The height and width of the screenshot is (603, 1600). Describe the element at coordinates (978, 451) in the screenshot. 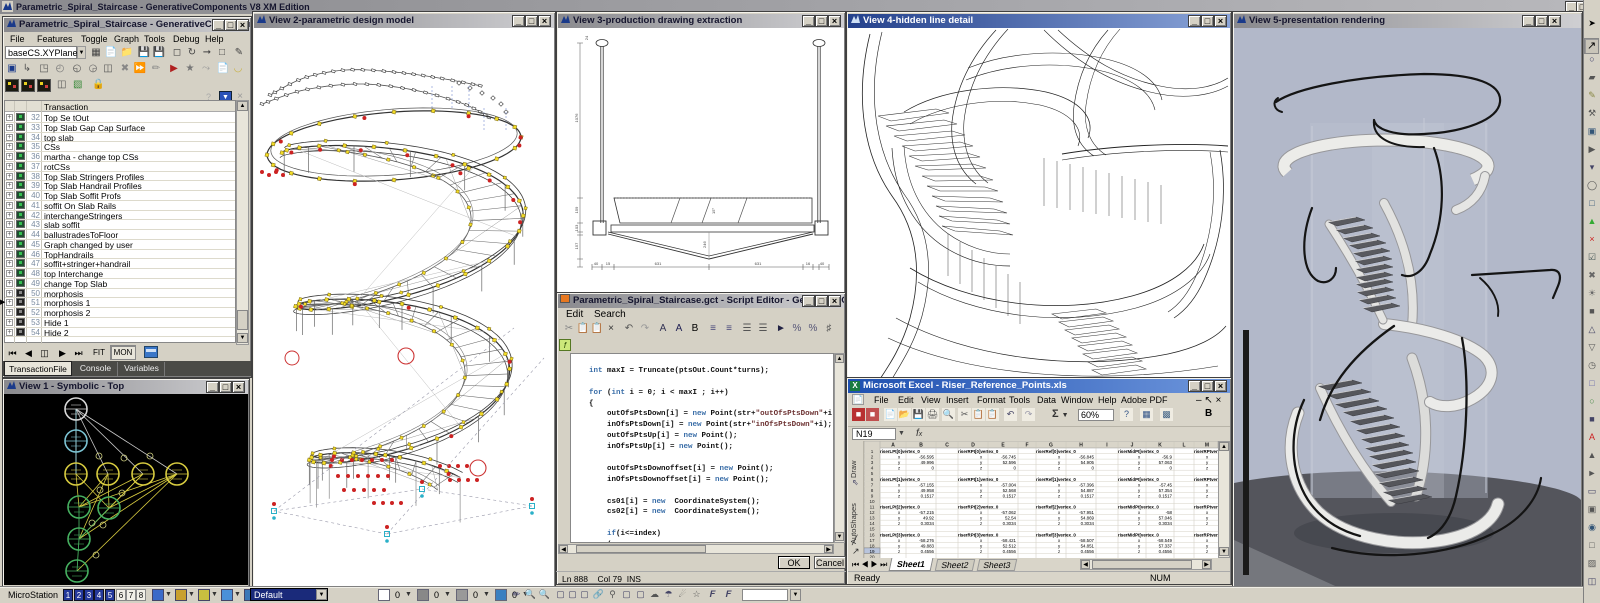

I see `svg-text: riserRPt[0]vertex_0` at that location.